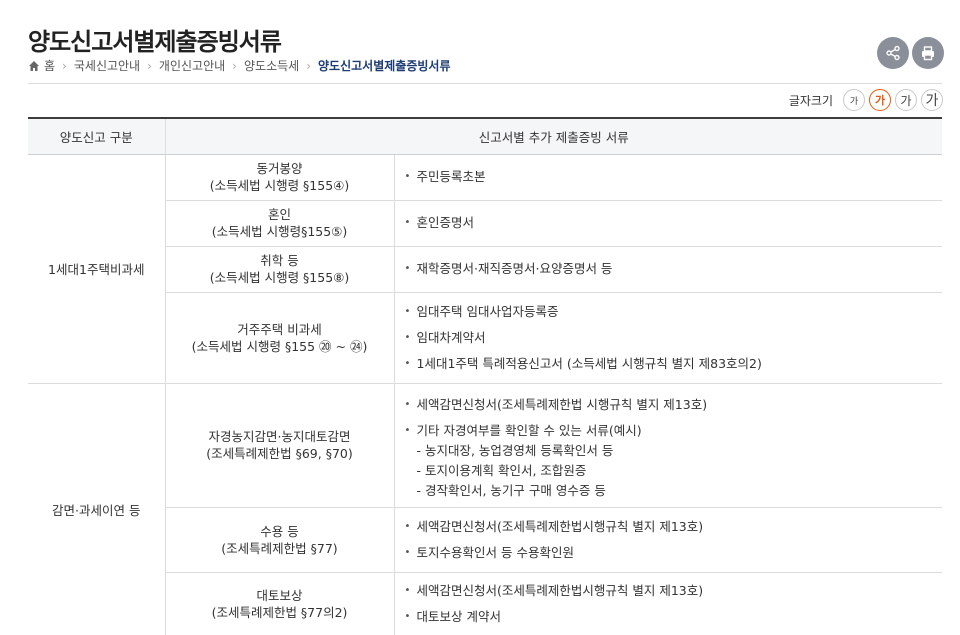 This screenshot has width=960, height=635. I want to click on documents-cell: 주민등록초본, so click(668, 177).